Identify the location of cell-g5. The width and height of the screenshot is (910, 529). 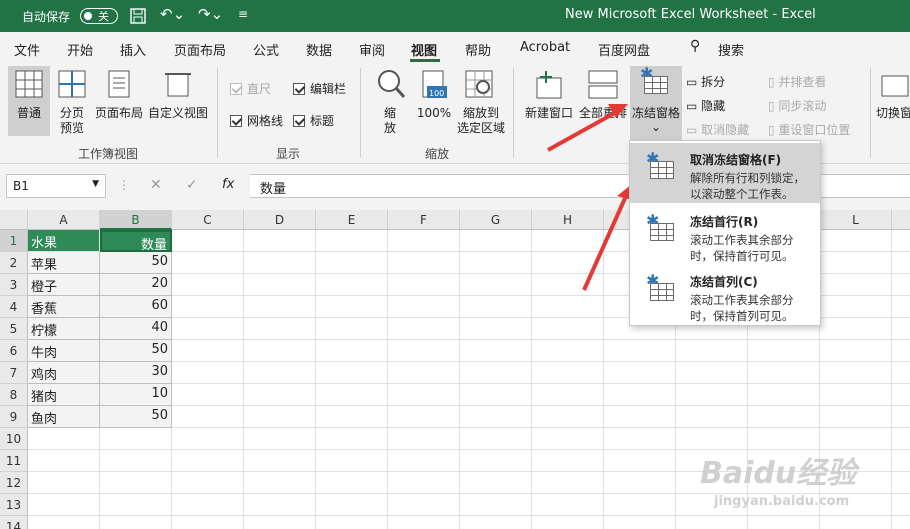
(496, 329).